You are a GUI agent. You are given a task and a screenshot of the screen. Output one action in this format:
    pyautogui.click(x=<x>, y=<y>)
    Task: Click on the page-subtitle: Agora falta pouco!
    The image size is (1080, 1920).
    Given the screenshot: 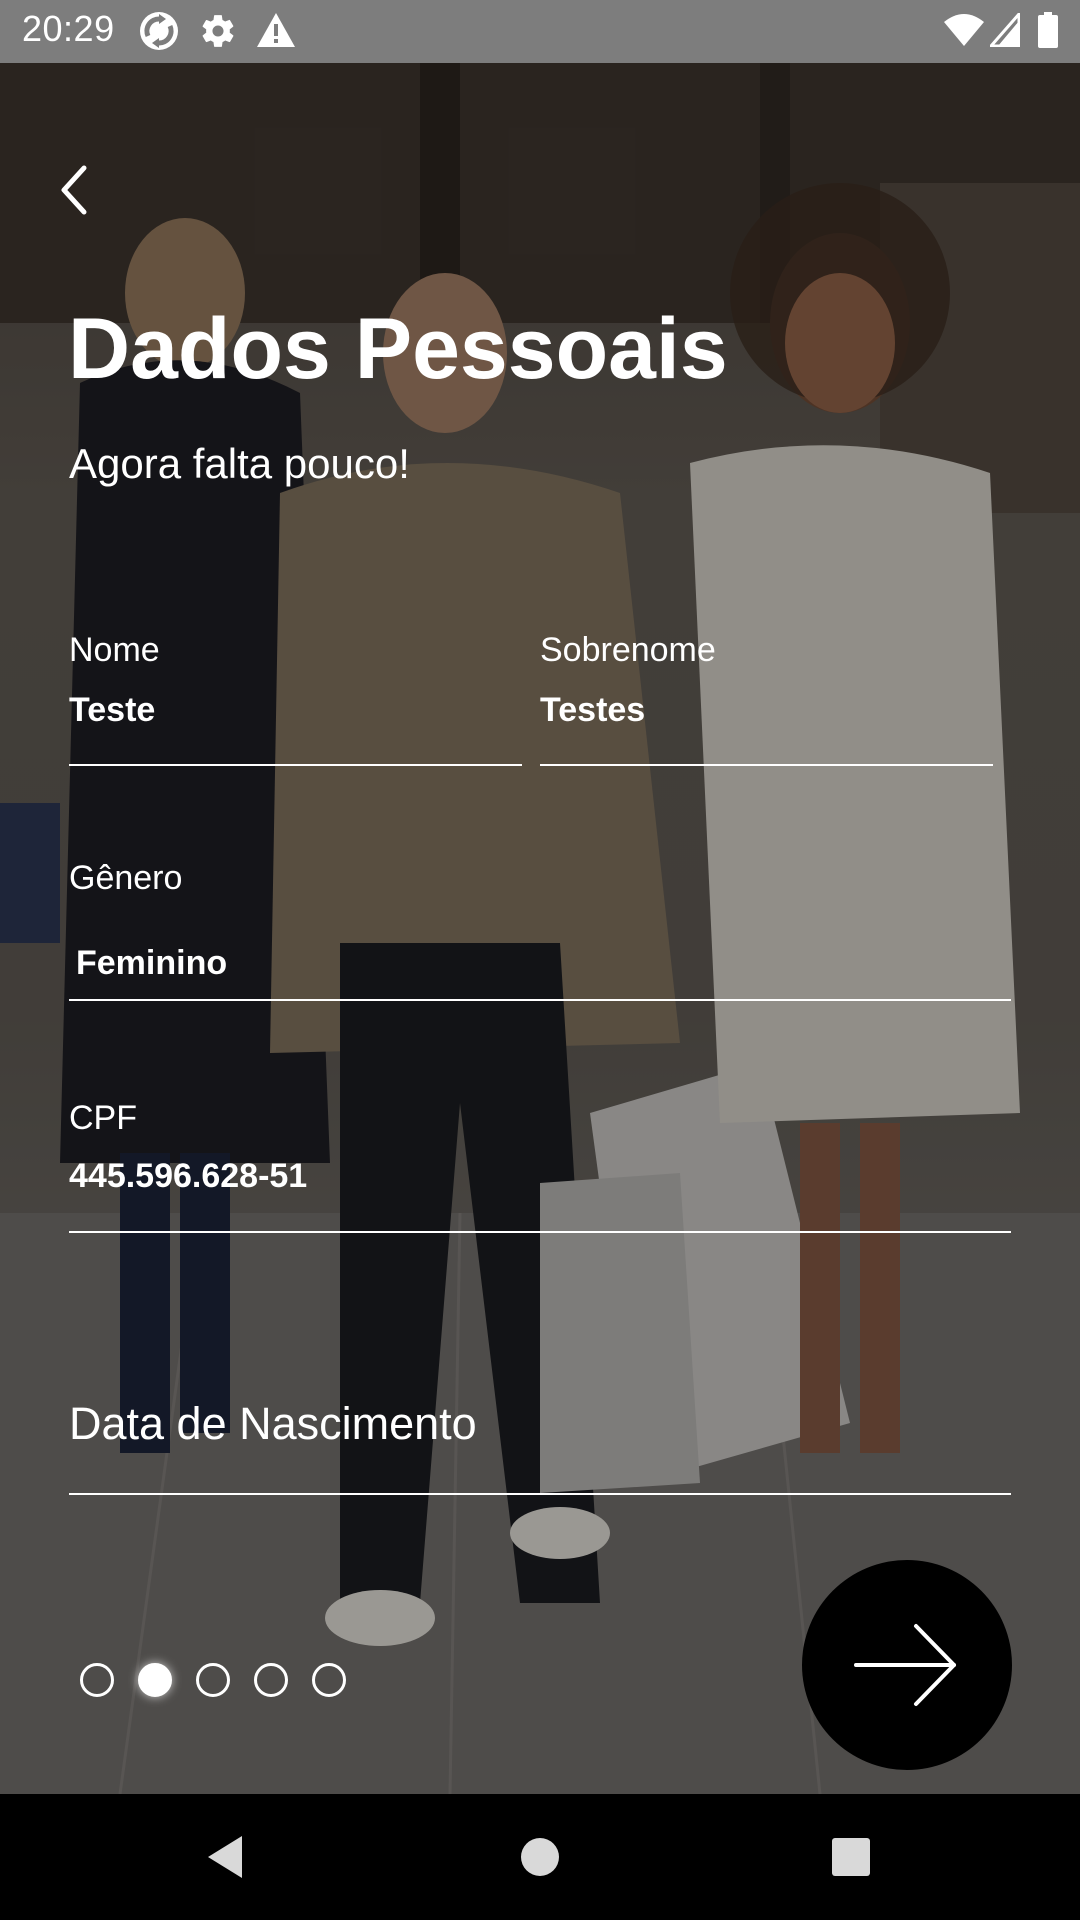 What is the action you would take?
    pyautogui.click(x=239, y=463)
    